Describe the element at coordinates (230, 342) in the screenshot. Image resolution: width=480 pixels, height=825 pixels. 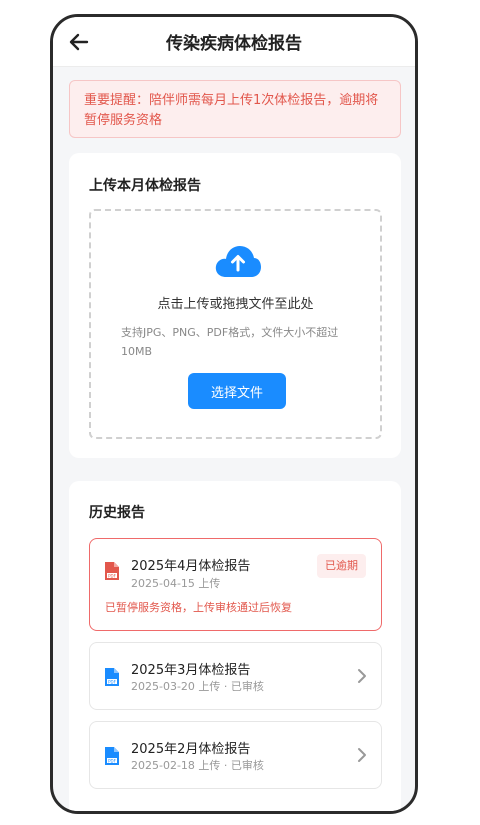
I see `file-hint: 支持JPG、PNG、PDF格式，文件大小不超过10MB` at that location.